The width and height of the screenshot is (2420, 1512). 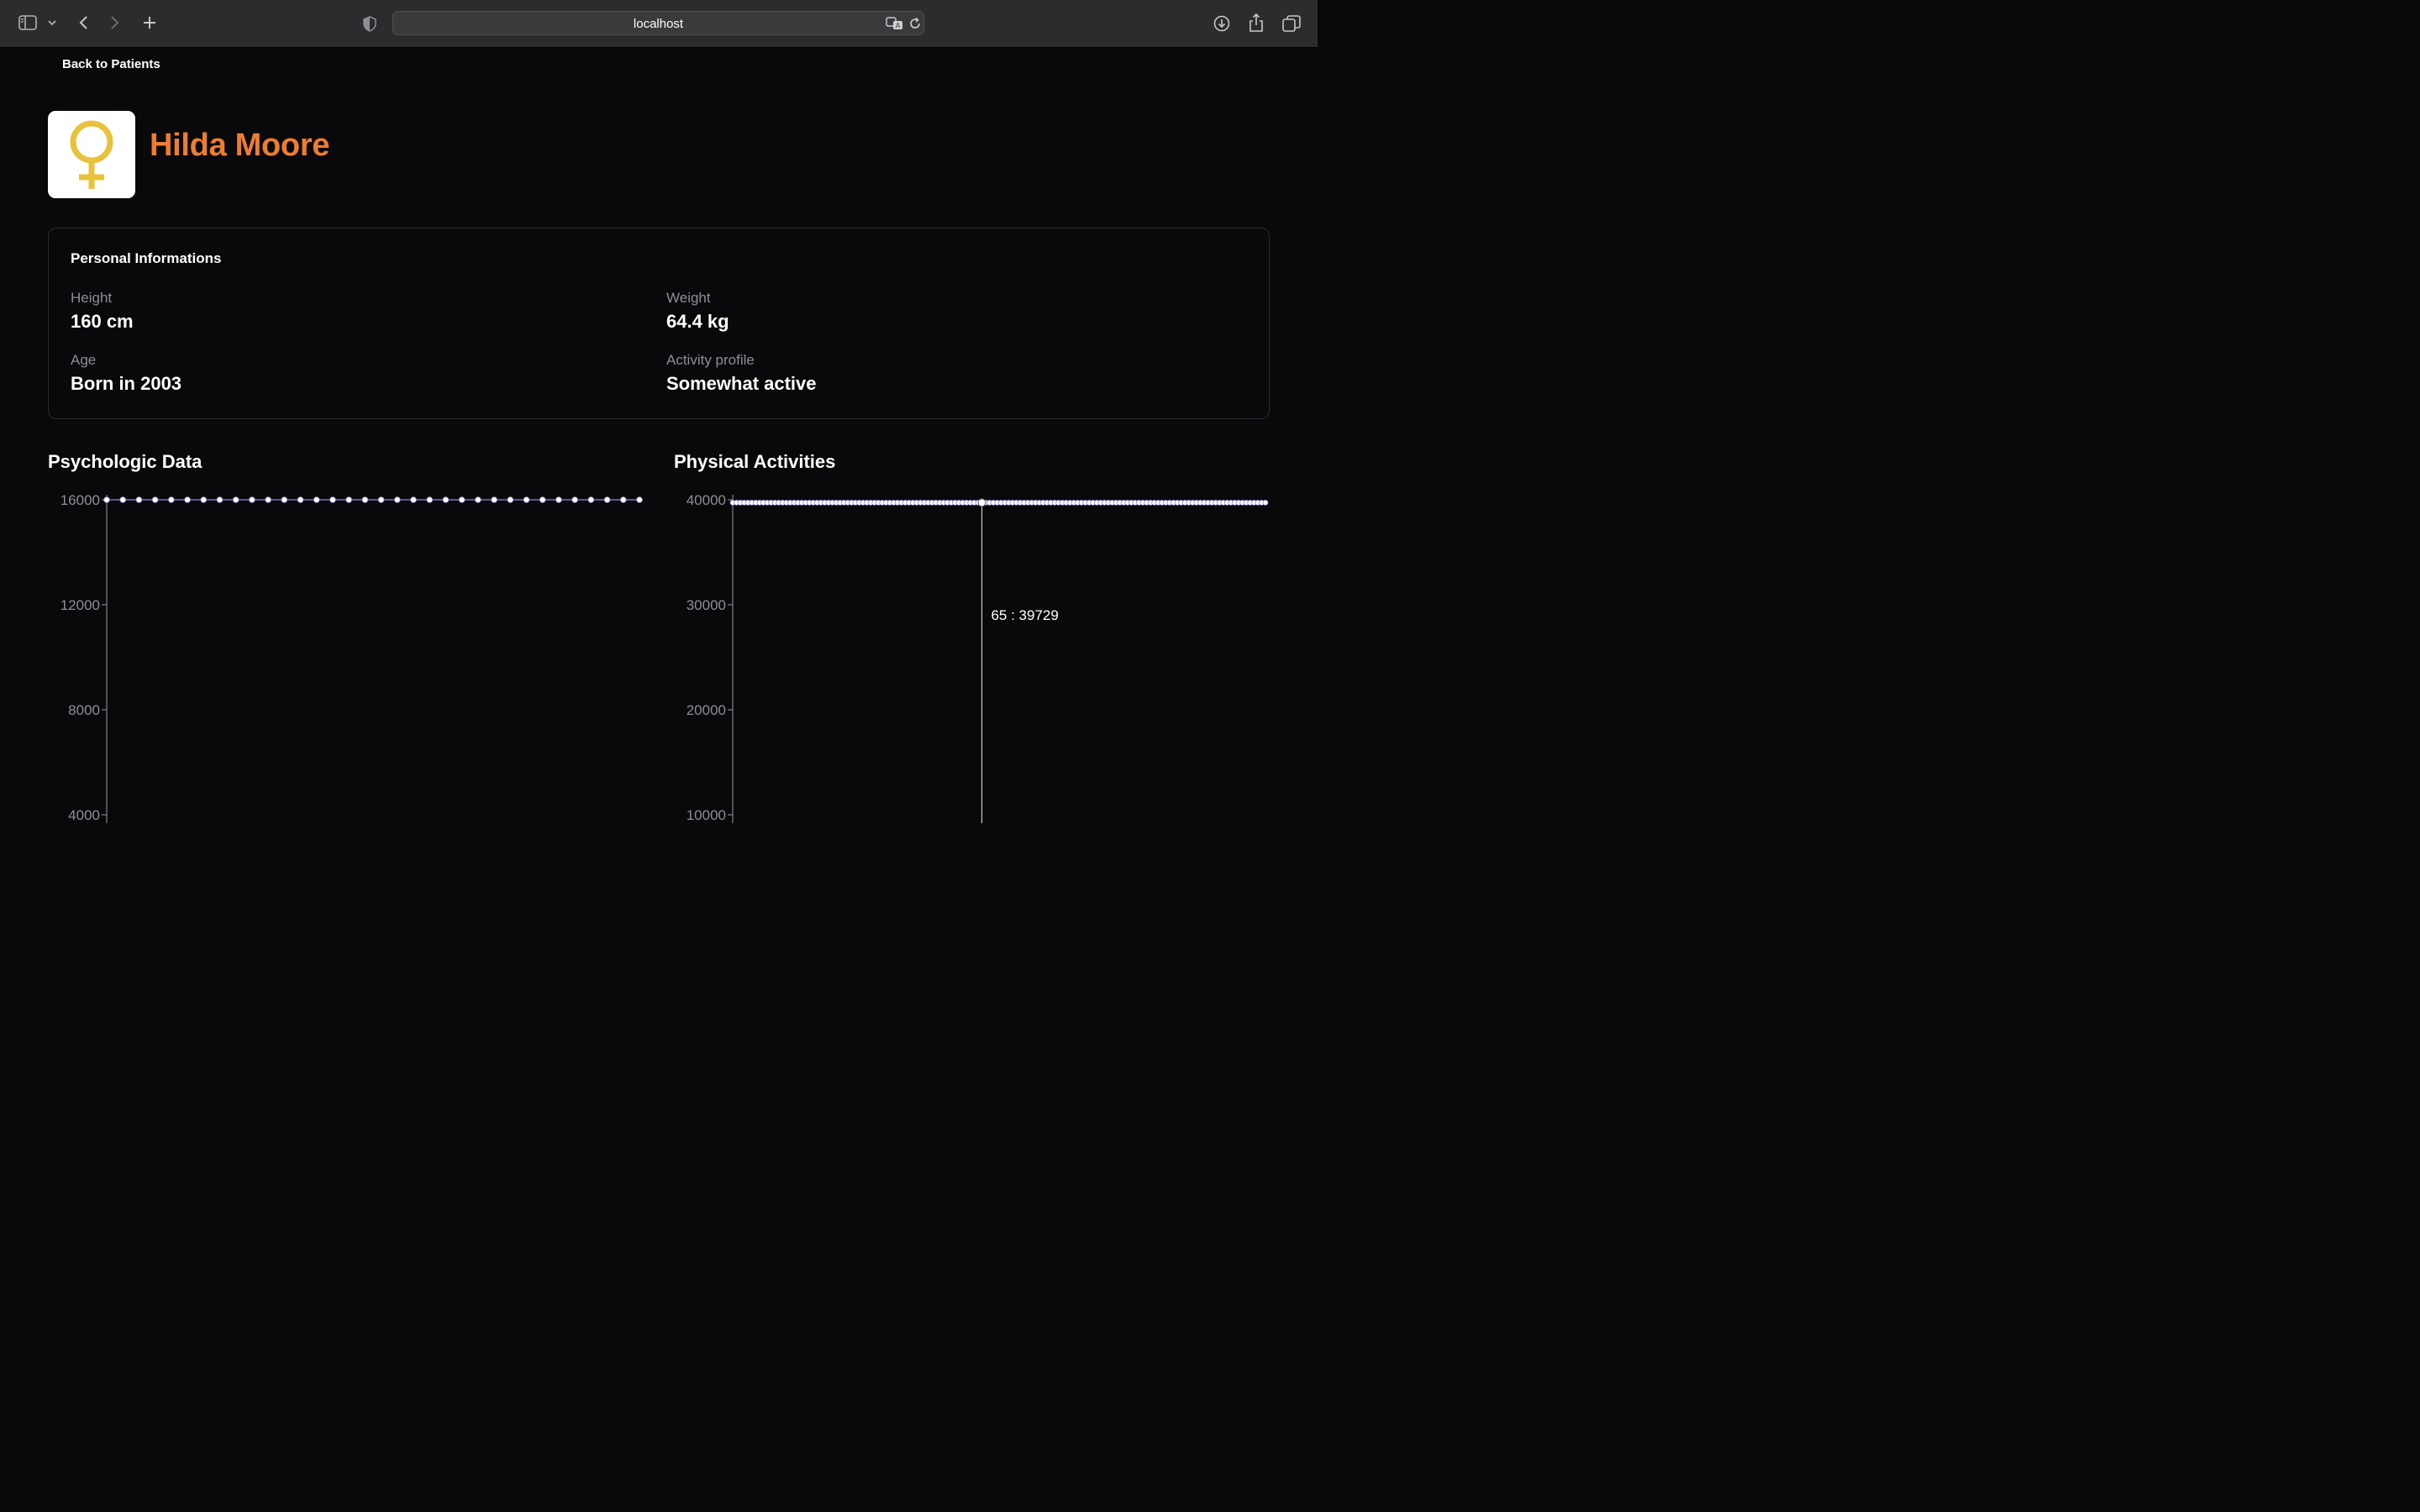 I want to click on activity-profile-value: Somewhat active, so click(x=741, y=383).